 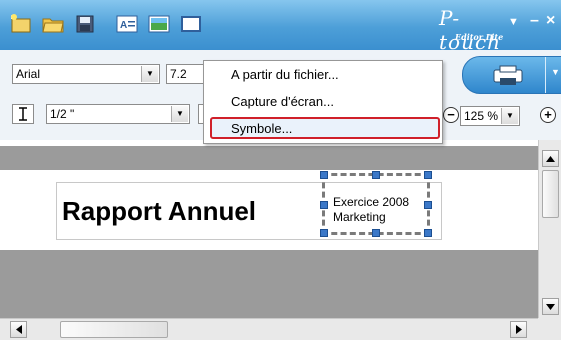 I want to click on print-button: ▼, so click(x=511, y=75).